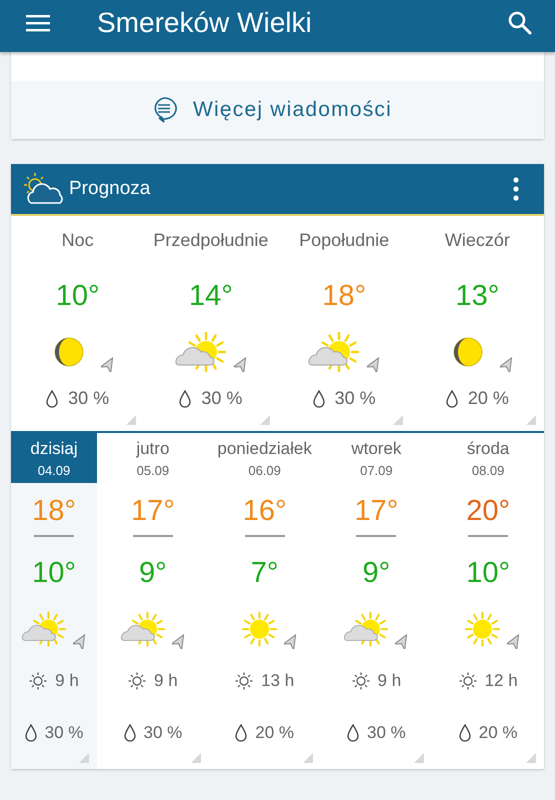 The image size is (555, 800). Describe the element at coordinates (264, 448) in the screenshot. I see `day-name: poniedziałek` at that location.